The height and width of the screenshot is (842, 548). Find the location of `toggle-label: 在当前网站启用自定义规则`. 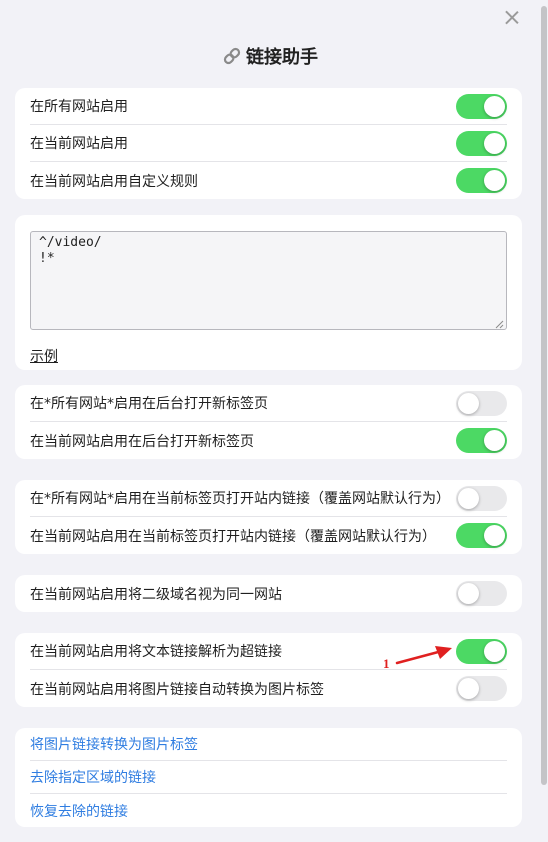

toggle-label: 在当前网站启用自定义规则 is located at coordinates (114, 181).